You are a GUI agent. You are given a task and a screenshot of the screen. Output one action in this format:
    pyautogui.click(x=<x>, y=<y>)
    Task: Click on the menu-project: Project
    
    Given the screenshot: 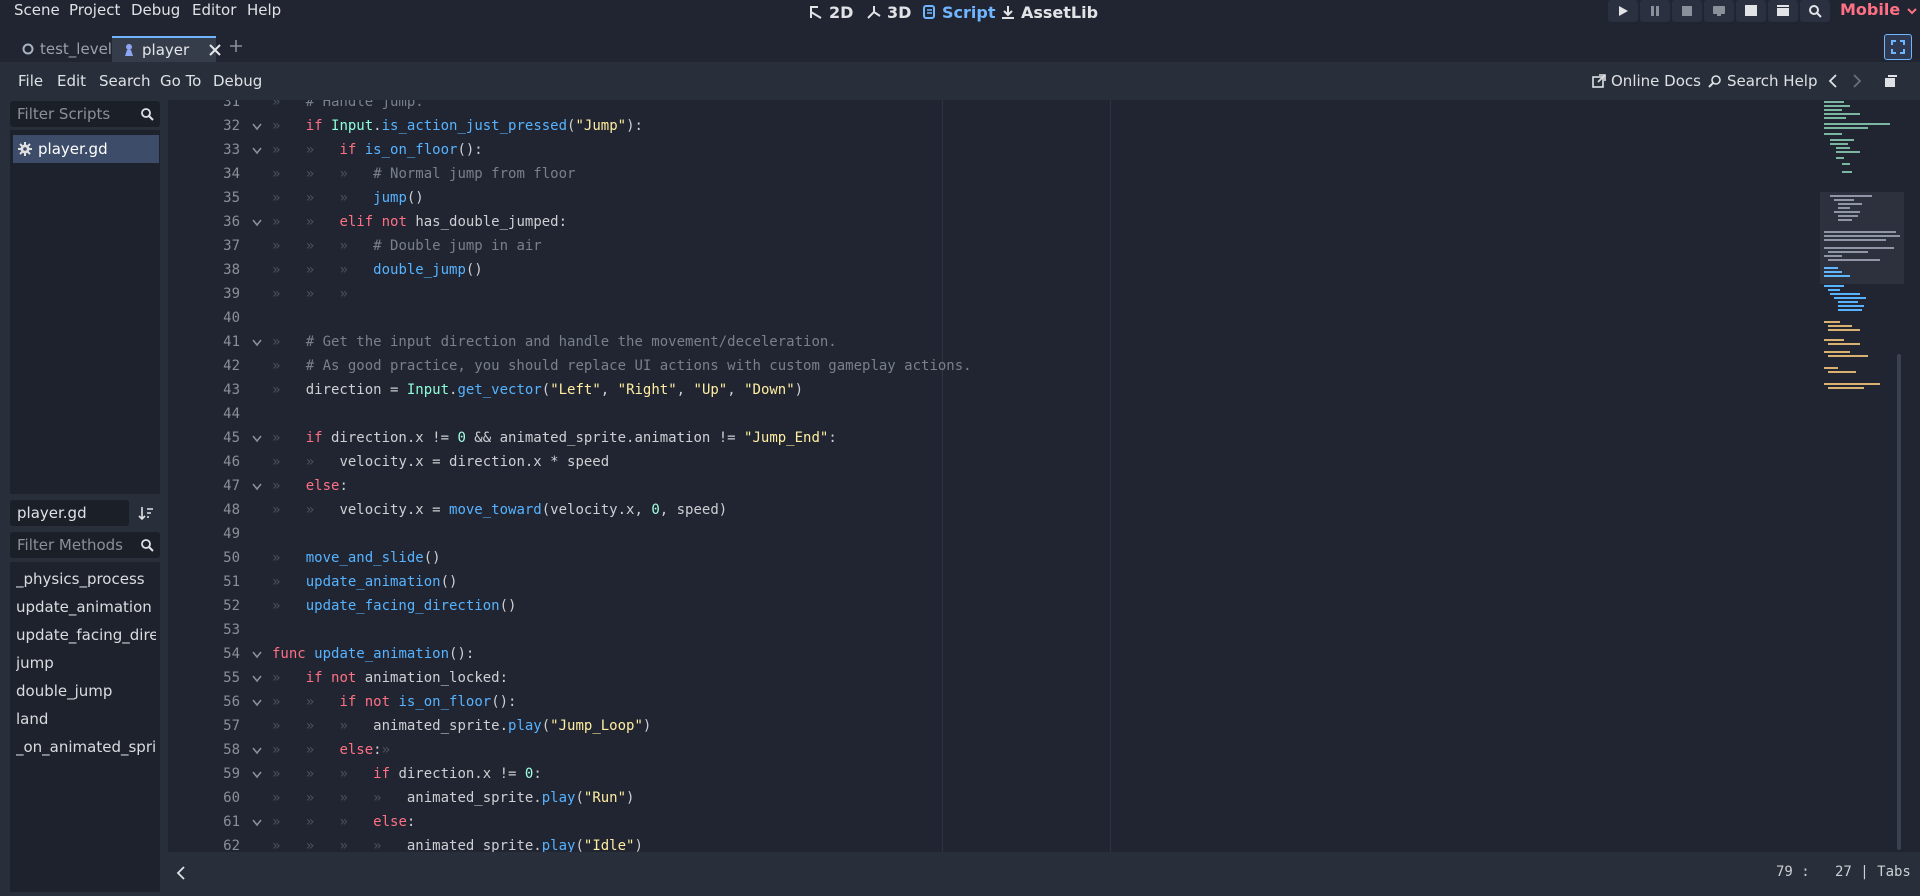 What is the action you would take?
    pyautogui.click(x=94, y=11)
    